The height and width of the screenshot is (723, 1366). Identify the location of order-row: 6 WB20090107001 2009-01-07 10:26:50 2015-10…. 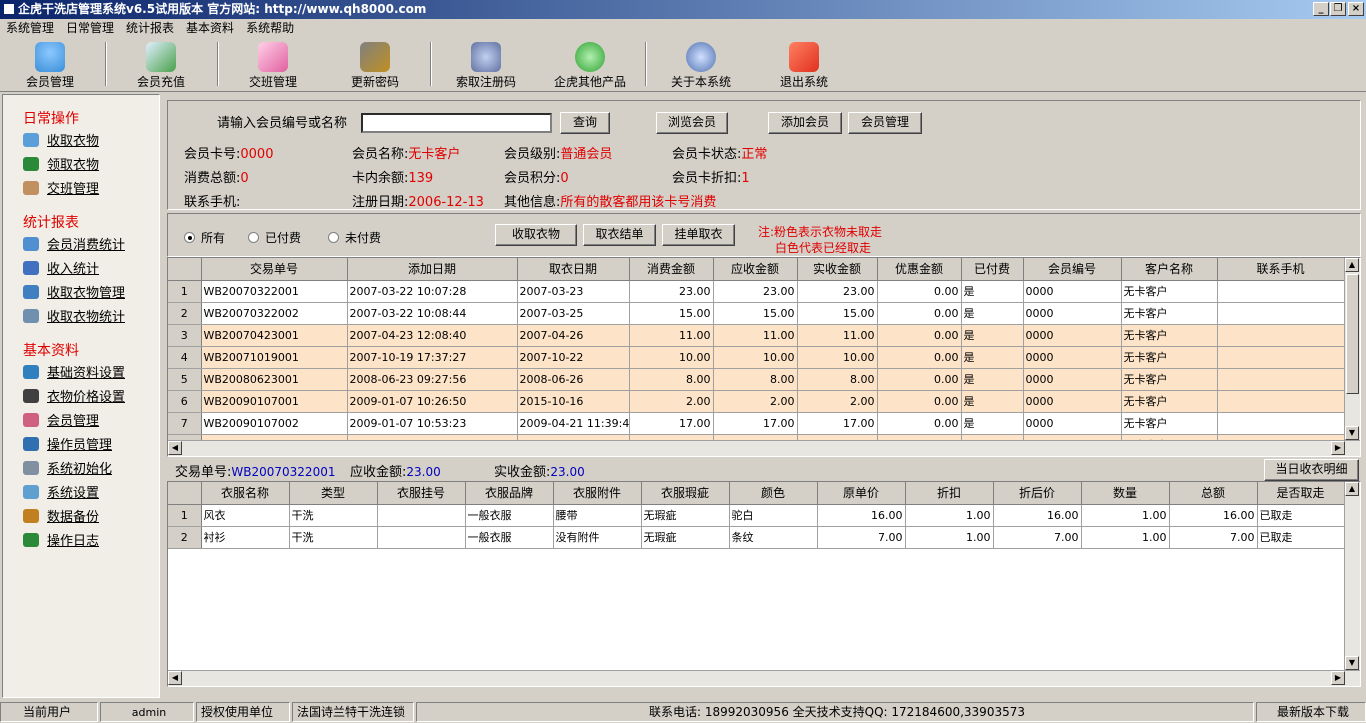
(756, 401).